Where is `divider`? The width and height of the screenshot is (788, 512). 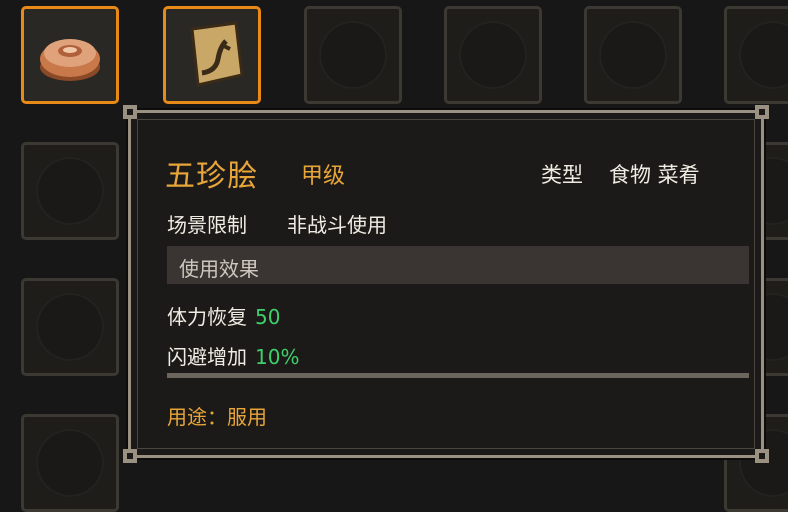 divider is located at coordinates (458, 375).